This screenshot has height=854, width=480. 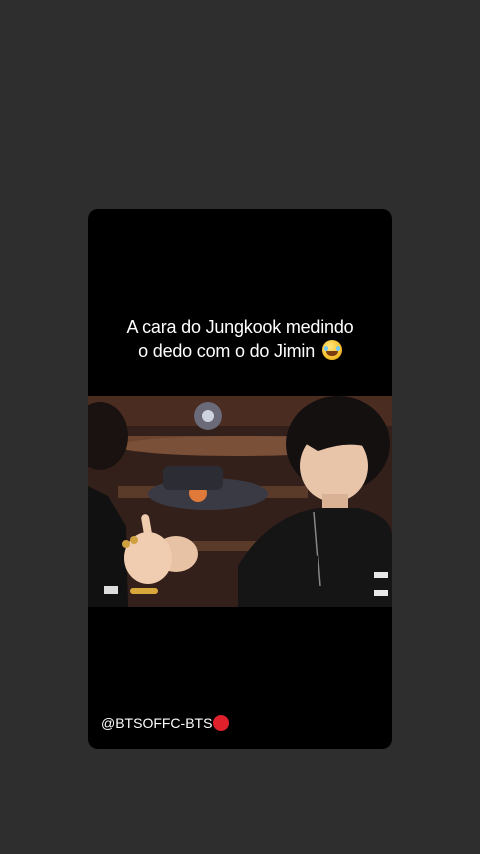 What do you see at coordinates (240, 327) in the screenshot?
I see `caption-line-1: A cara do Jungkook medindo` at bounding box center [240, 327].